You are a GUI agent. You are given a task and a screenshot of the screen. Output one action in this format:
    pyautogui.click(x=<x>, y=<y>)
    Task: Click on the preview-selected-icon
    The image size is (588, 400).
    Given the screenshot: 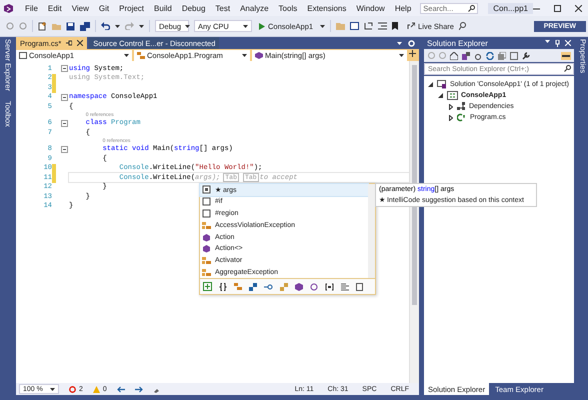 What is the action you would take?
    pyautogui.click(x=566, y=55)
    